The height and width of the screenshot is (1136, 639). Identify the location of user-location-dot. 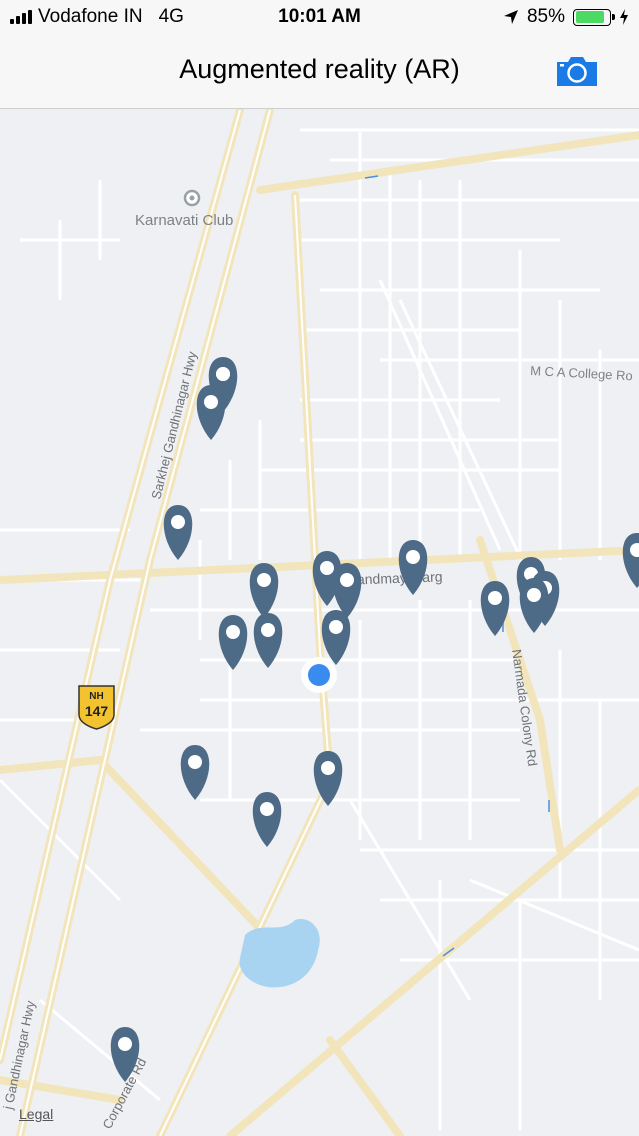
(319, 675).